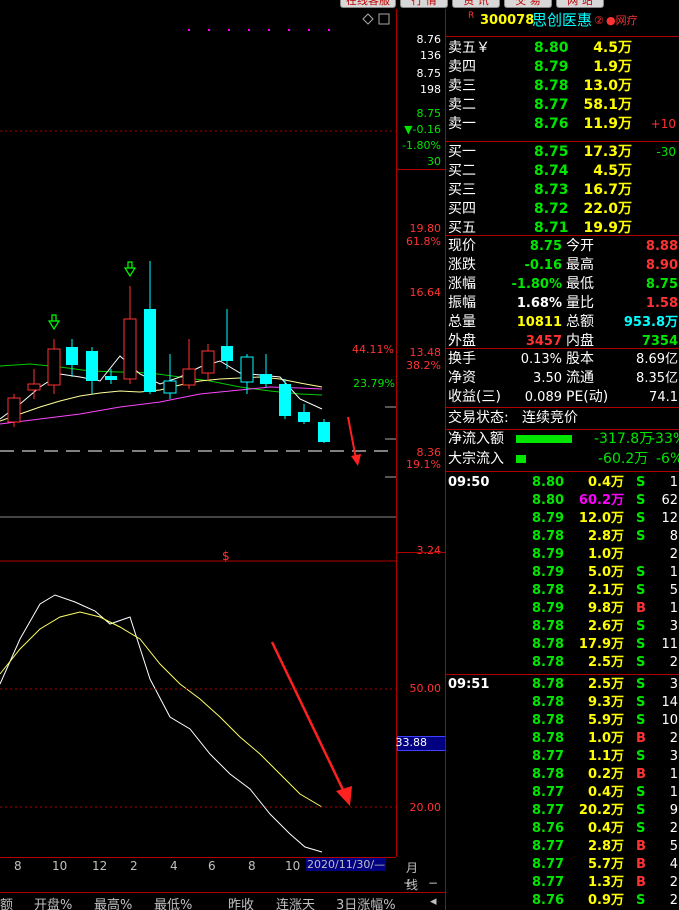 The image size is (679, 910). Describe the element at coordinates (669, 518) in the screenshot. I see `tick-count: 12` at that location.